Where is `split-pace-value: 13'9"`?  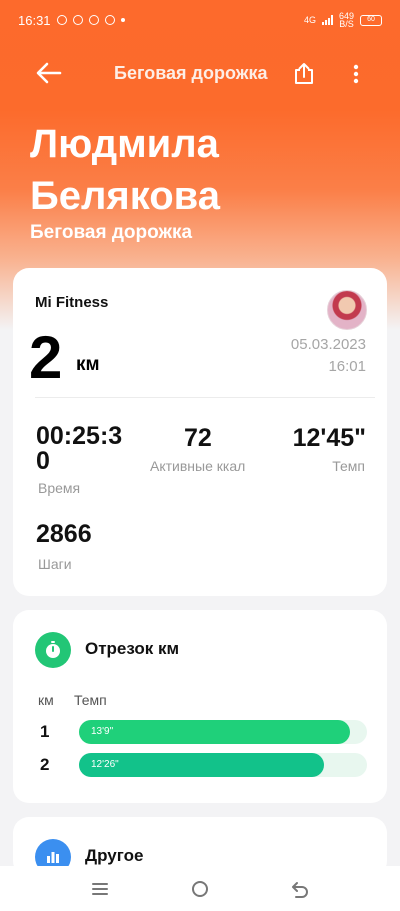
split-pace-value: 13'9" is located at coordinates (102, 731).